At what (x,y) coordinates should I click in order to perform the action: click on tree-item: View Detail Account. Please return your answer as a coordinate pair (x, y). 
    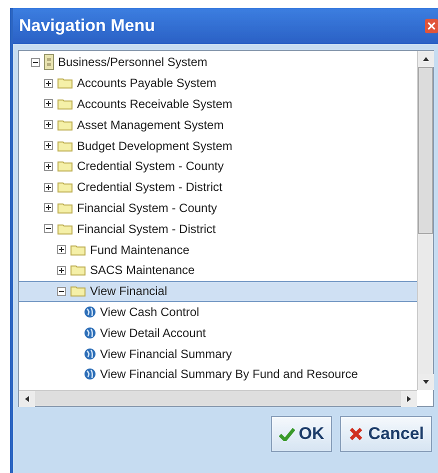
    Looking at the image, I should click on (218, 333).